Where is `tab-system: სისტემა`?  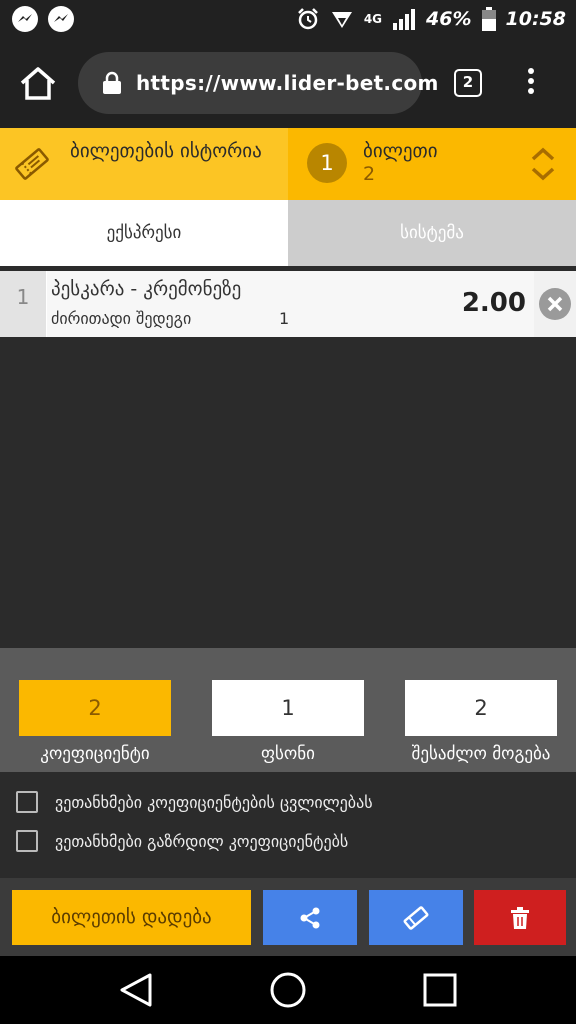 tab-system: სისტემა is located at coordinates (432, 233).